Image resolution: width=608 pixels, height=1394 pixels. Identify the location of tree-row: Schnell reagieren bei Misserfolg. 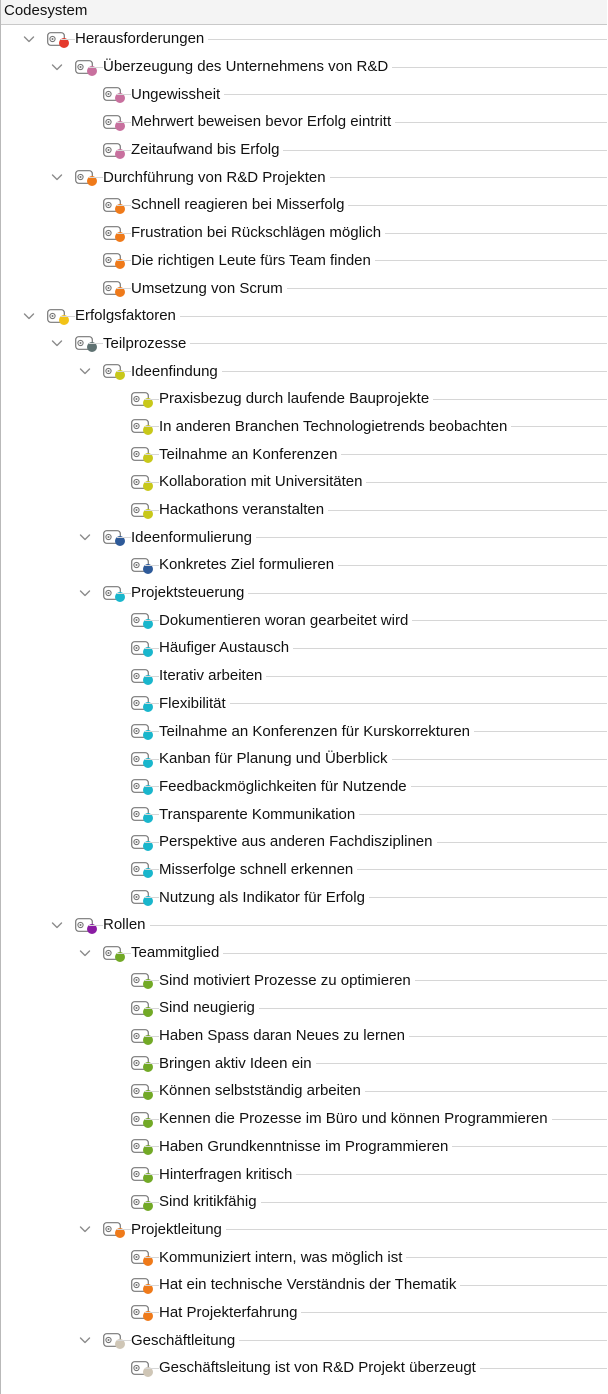
(304, 205).